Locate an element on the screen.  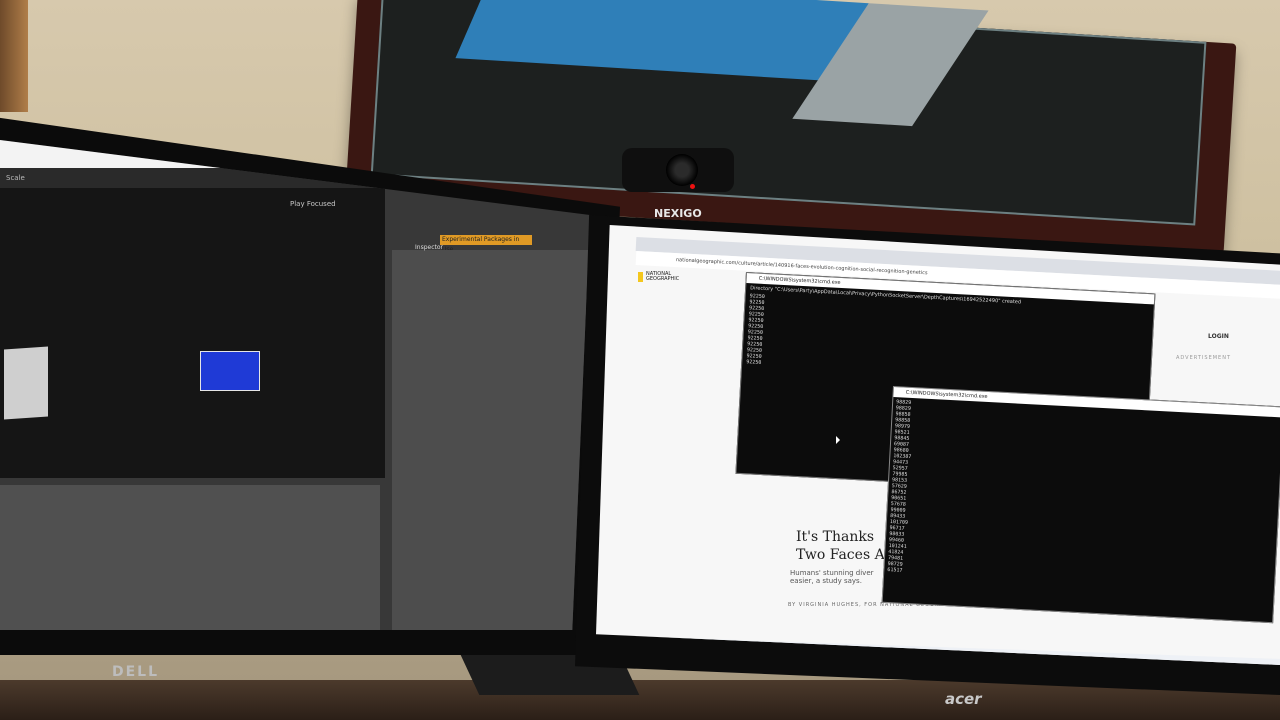
vs-icon is located at coordinates (145, 649).